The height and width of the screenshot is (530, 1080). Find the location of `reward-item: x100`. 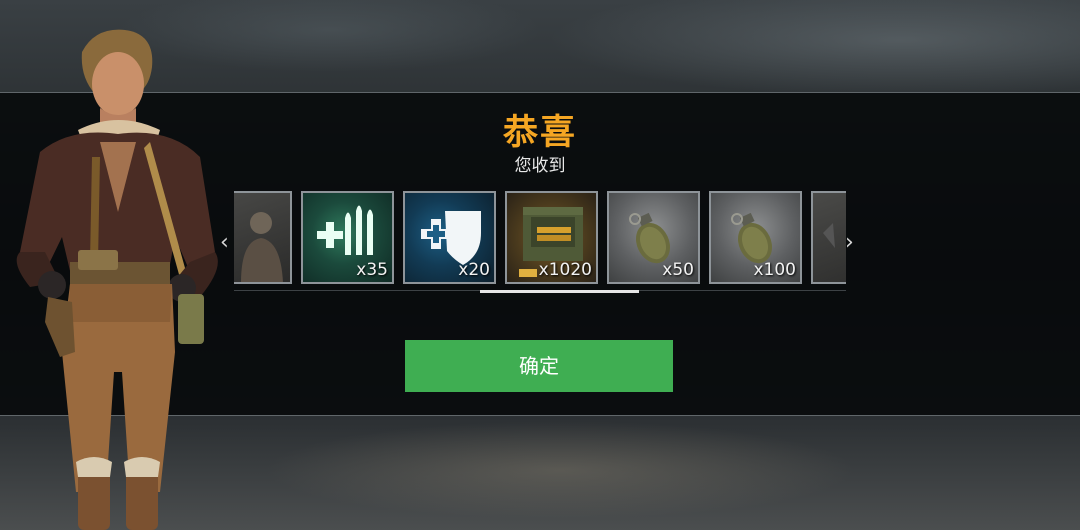

reward-item: x100 is located at coordinates (755, 237).